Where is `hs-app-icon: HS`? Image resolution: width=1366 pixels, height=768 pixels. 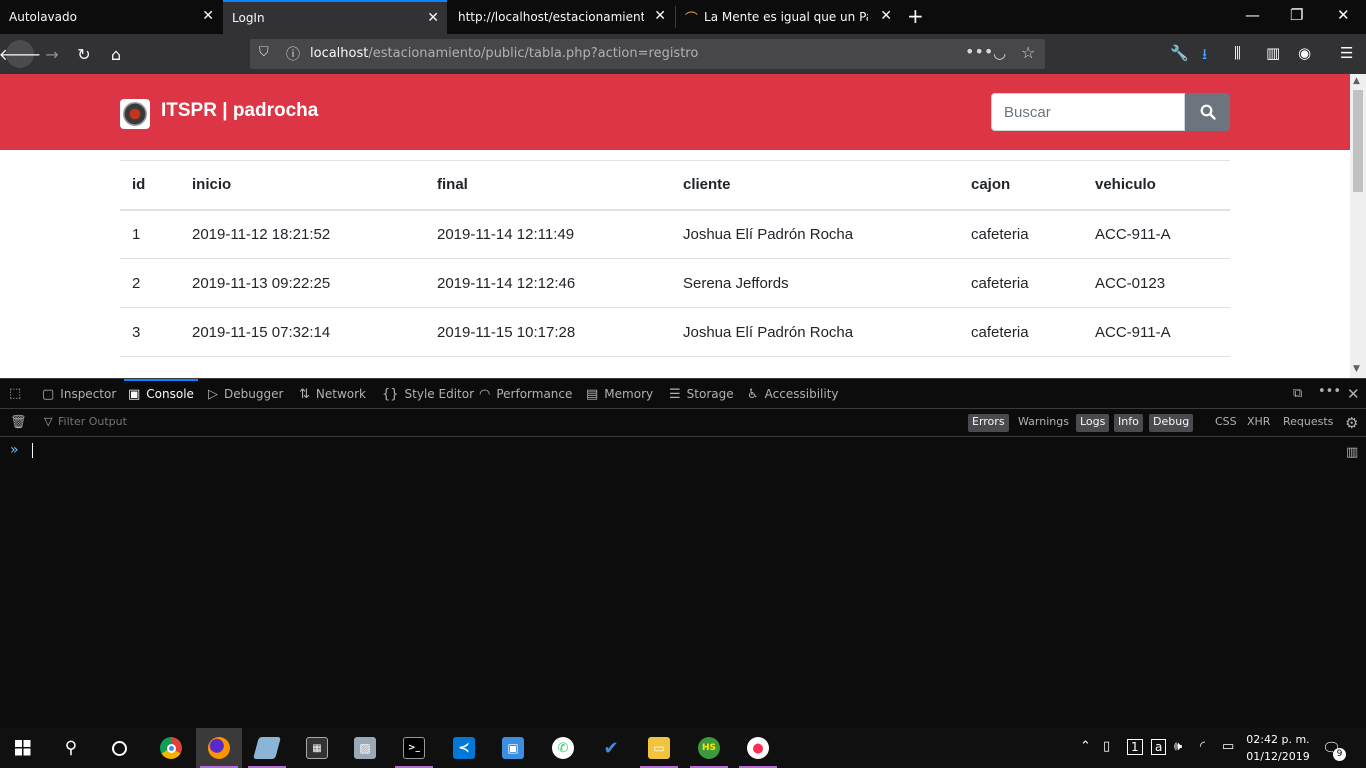 hs-app-icon: HS is located at coordinates (709, 748).